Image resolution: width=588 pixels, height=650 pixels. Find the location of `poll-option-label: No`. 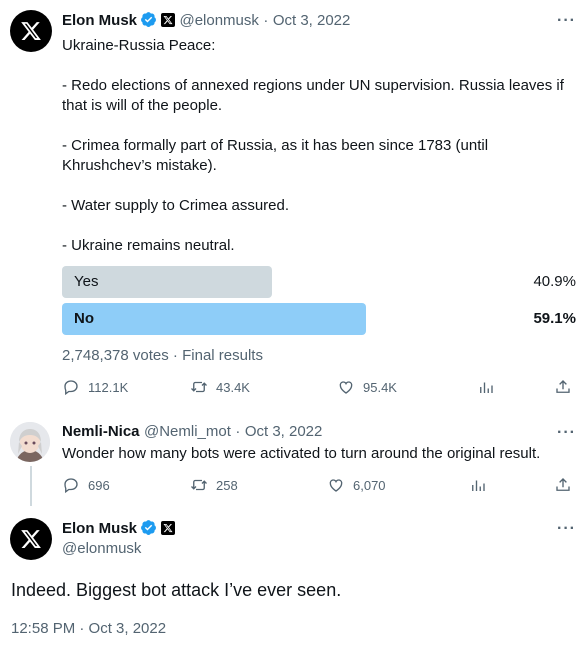

poll-option-label: No is located at coordinates (84, 318).